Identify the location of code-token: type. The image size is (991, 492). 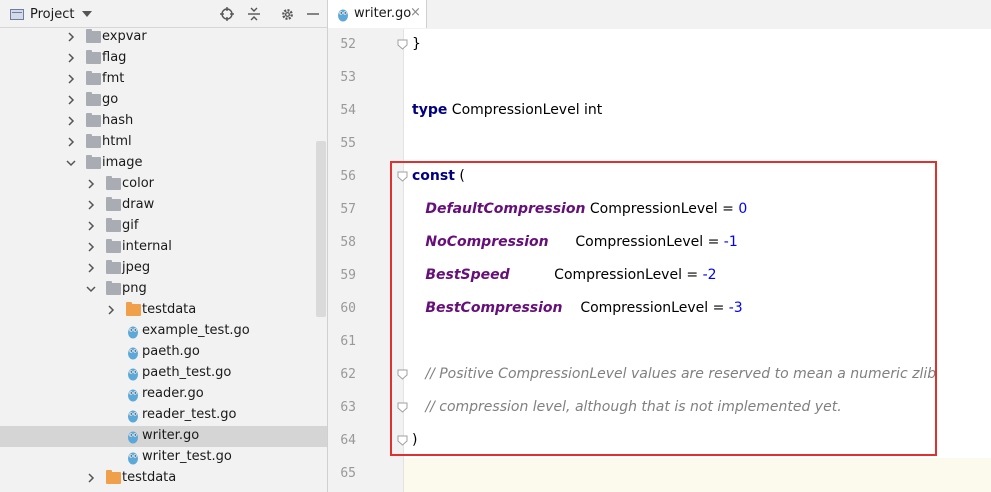
(430, 110).